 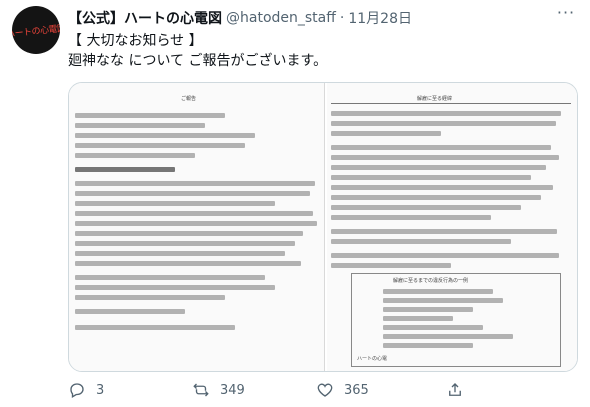 What do you see at coordinates (77, 390) in the screenshot?
I see `reply-icon` at bounding box center [77, 390].